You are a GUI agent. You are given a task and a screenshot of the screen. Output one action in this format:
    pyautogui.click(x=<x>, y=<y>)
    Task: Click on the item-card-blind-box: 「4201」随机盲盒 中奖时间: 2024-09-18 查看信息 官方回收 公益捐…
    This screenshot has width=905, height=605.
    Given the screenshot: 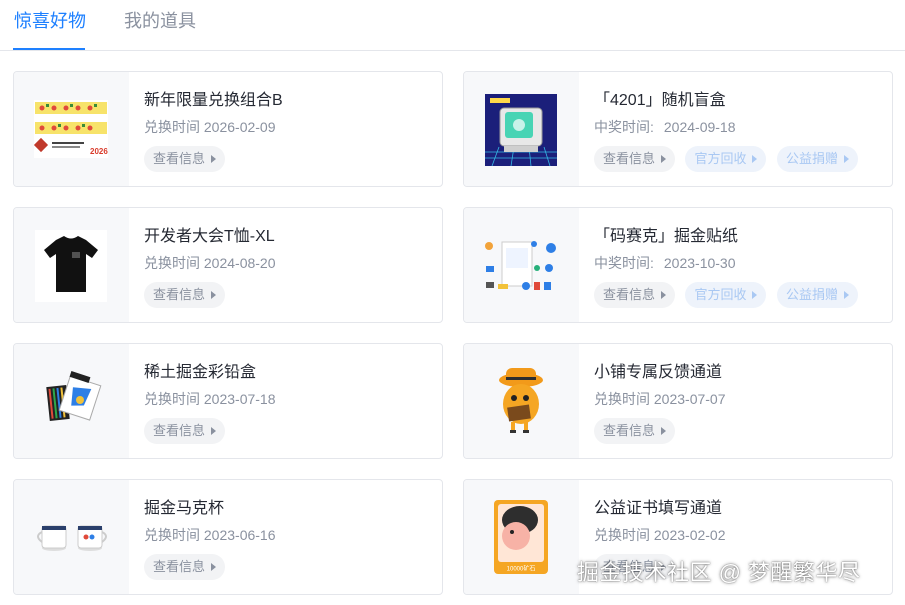 What is the action you would take?
    pyautogui.click(x=678, y=129)
    